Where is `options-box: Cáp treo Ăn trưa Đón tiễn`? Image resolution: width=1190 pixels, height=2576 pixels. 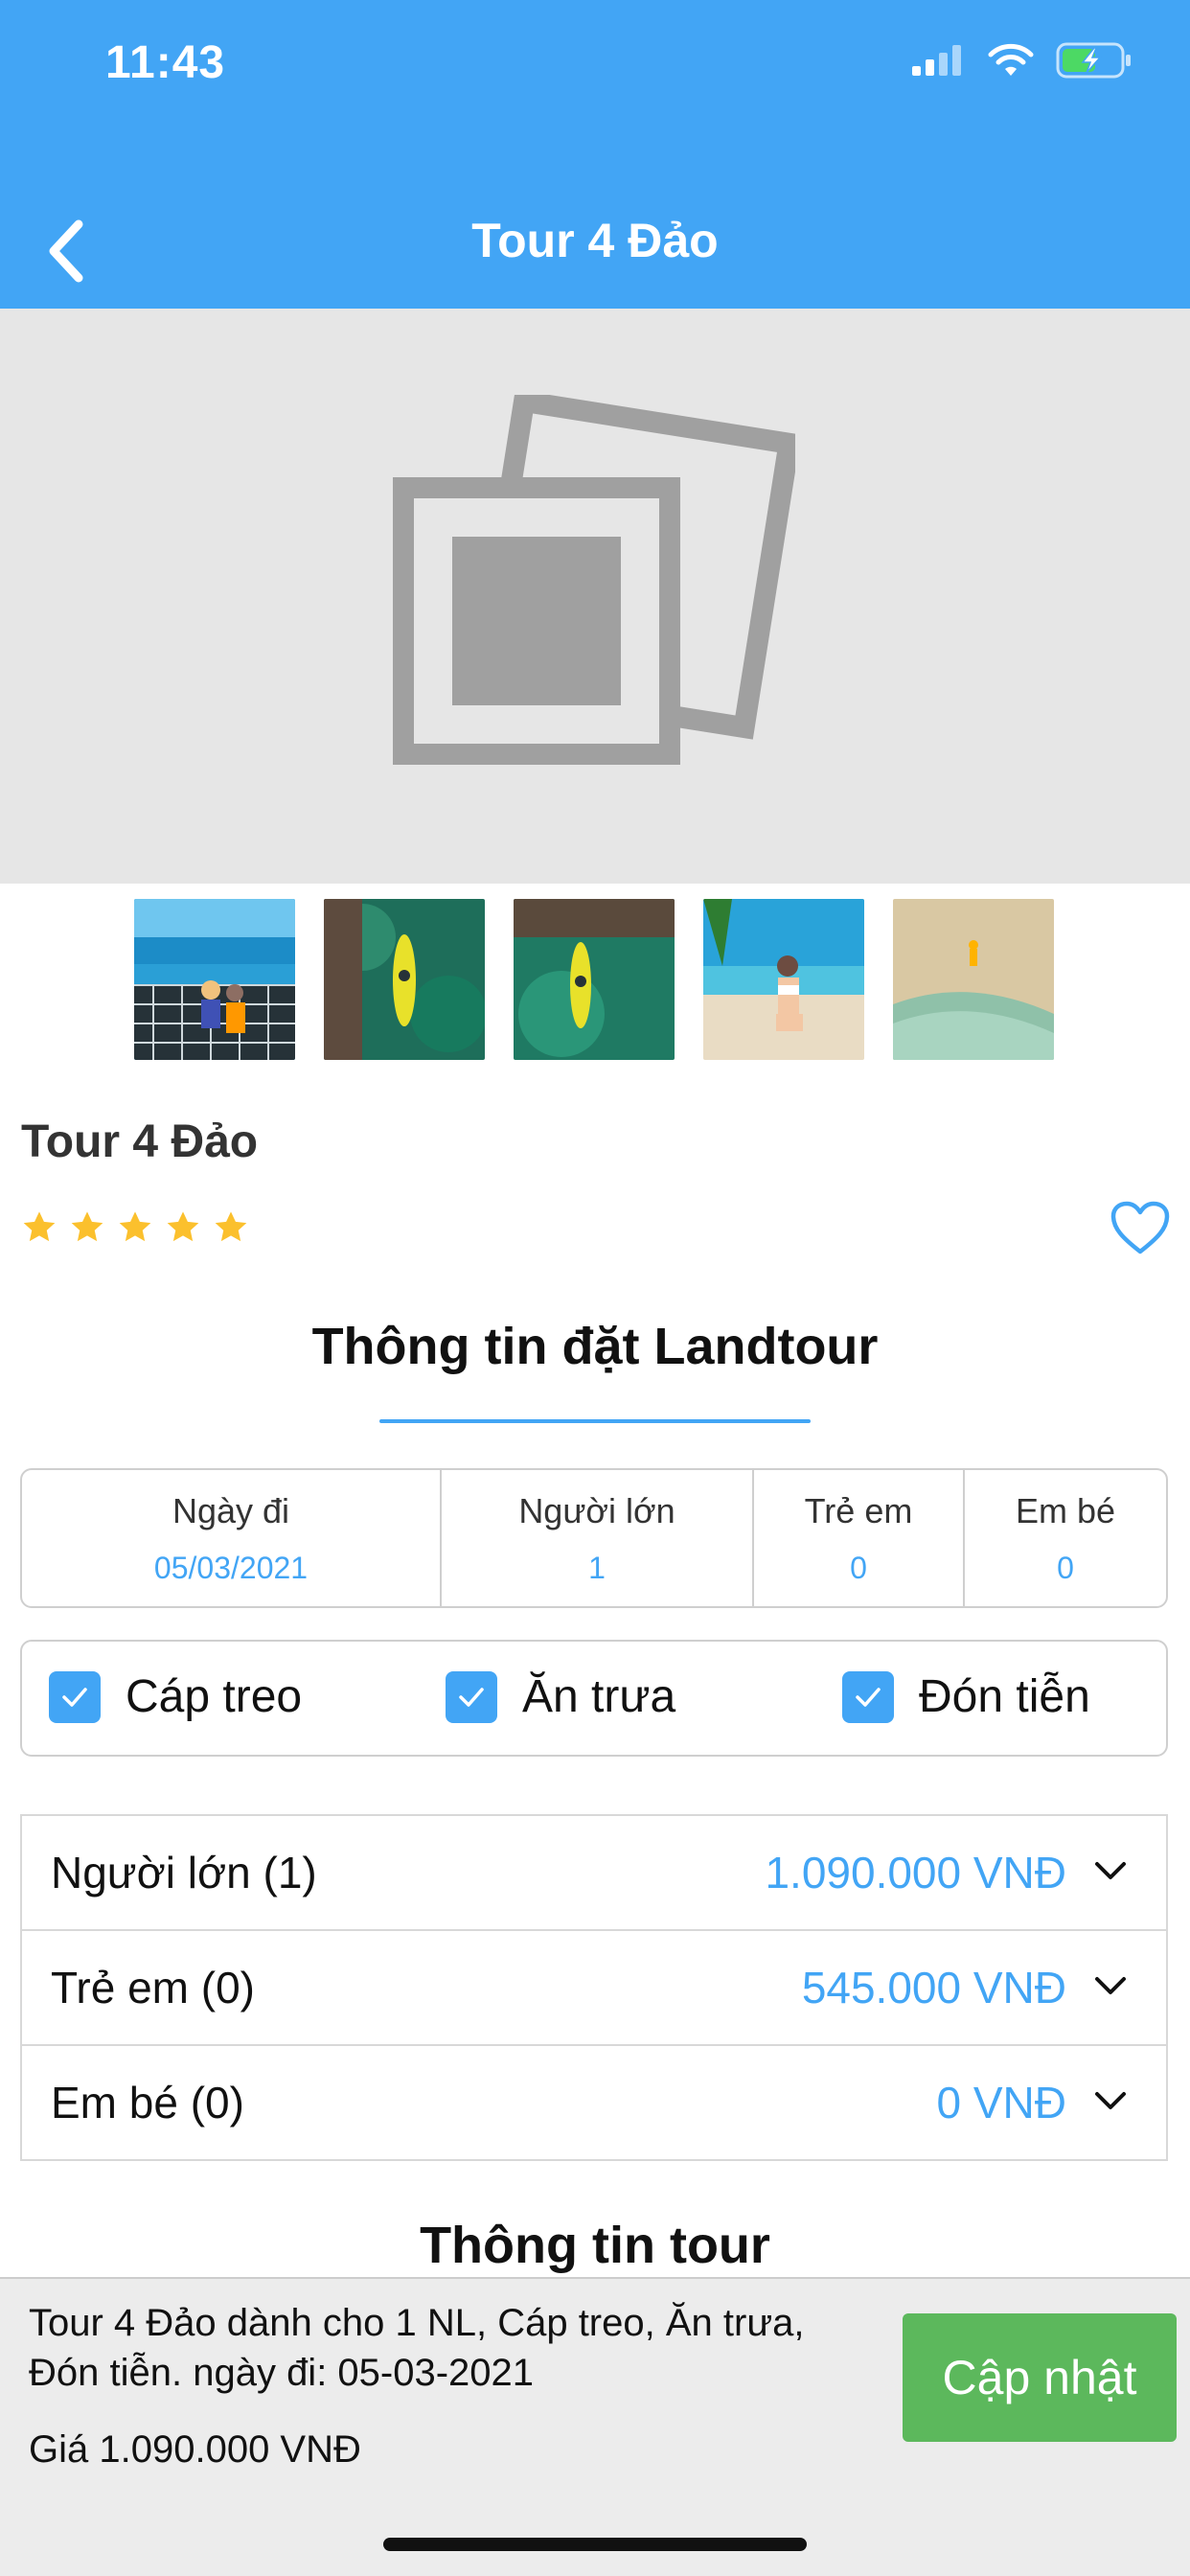
options-box: Cáp treo Ăn trưa Đón tiễn is located at coordinates (594, 1698).